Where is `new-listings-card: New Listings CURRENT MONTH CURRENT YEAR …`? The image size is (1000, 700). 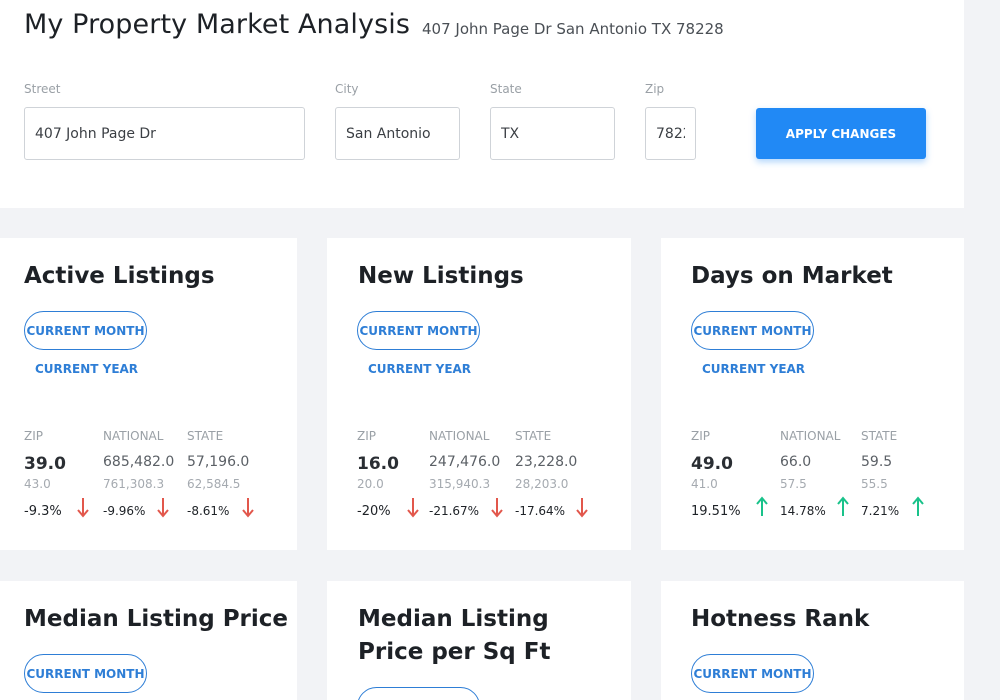 new-listings-card: New Listings CURRENT MONTH CURRENT YEAR … is located at coordinates (479, 394).